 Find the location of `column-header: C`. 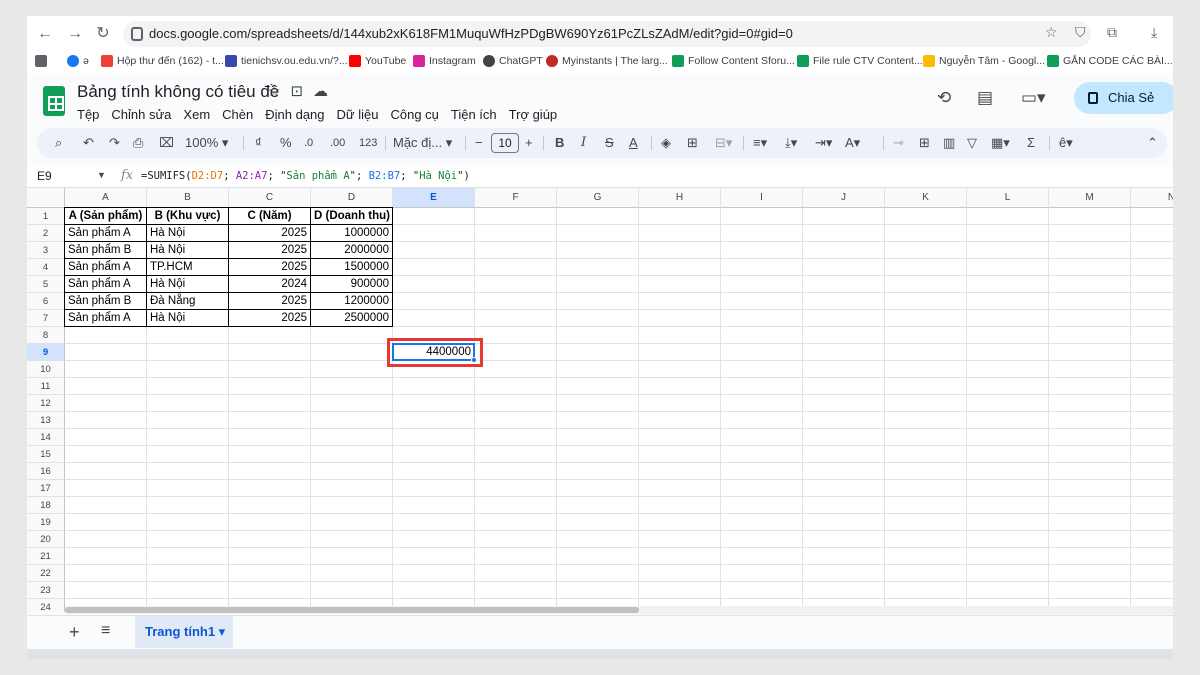

column-header: C is located at coordinates (270, 198).